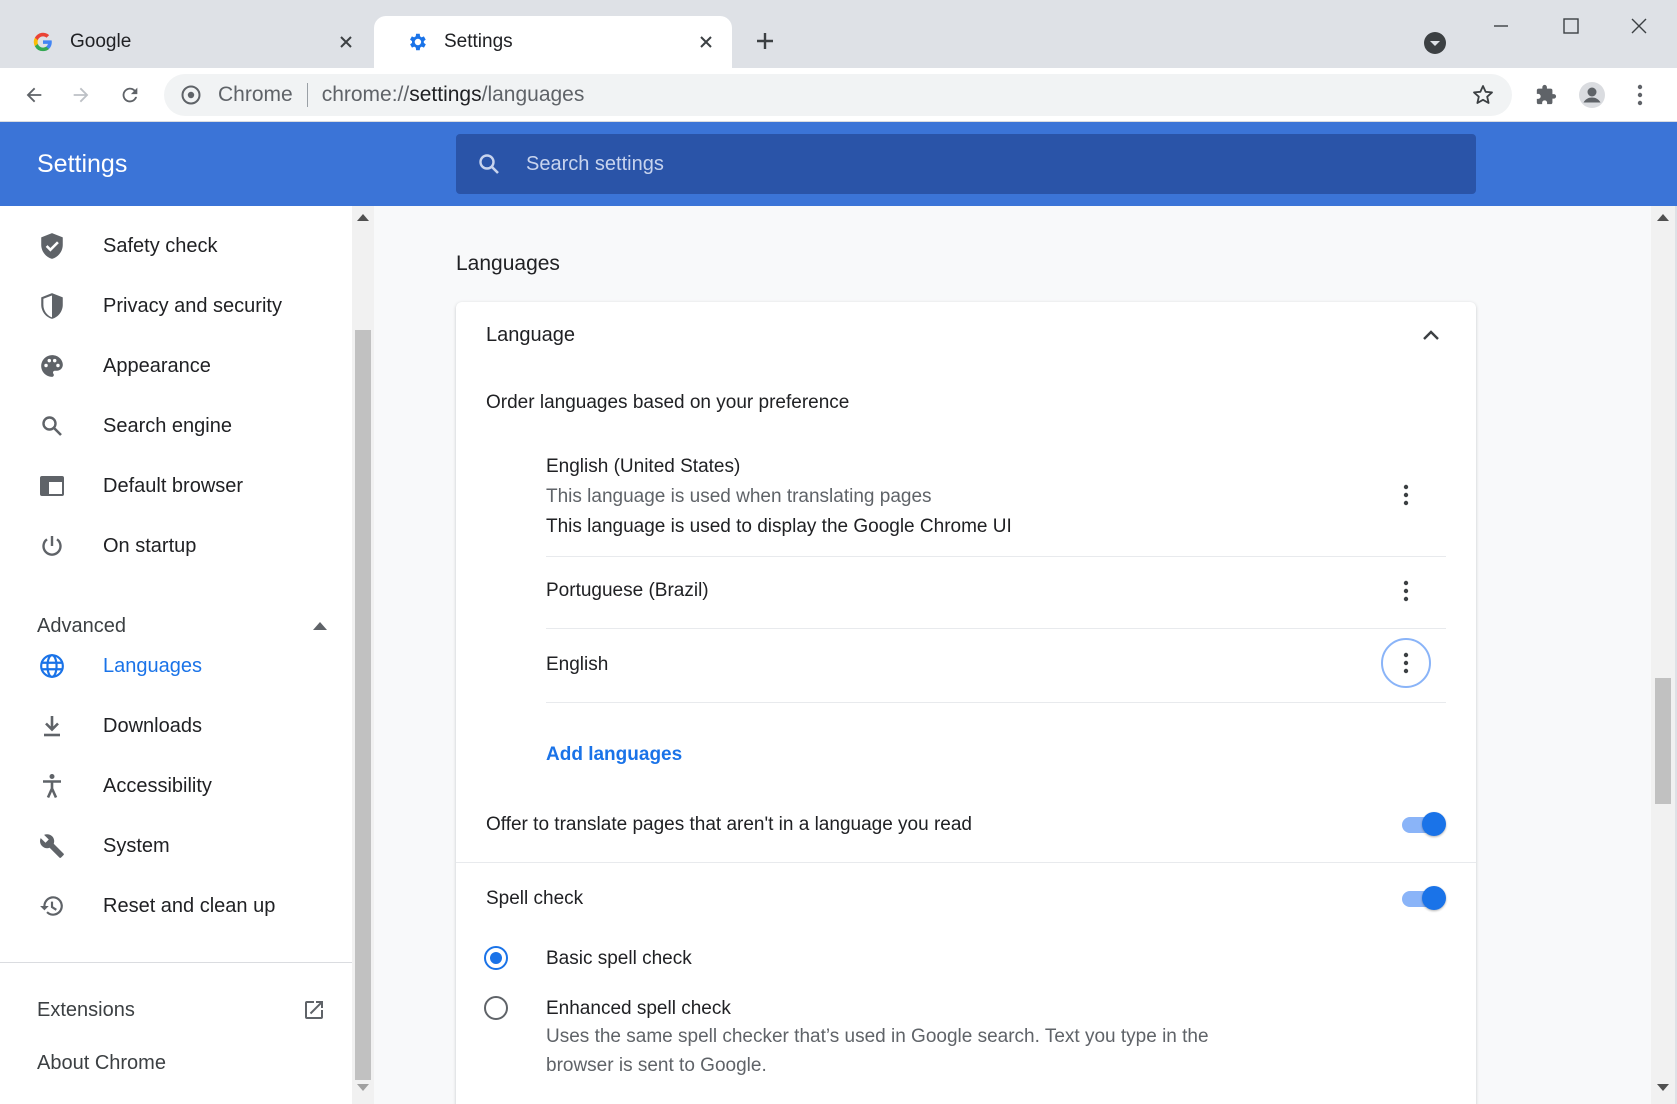 Image resolution: width=1677 pixels, height=1104 pixels. What do you see at coordinates (130, 95) in the screenshot?
I see `reload-icon` at bounding box center [130, 95].